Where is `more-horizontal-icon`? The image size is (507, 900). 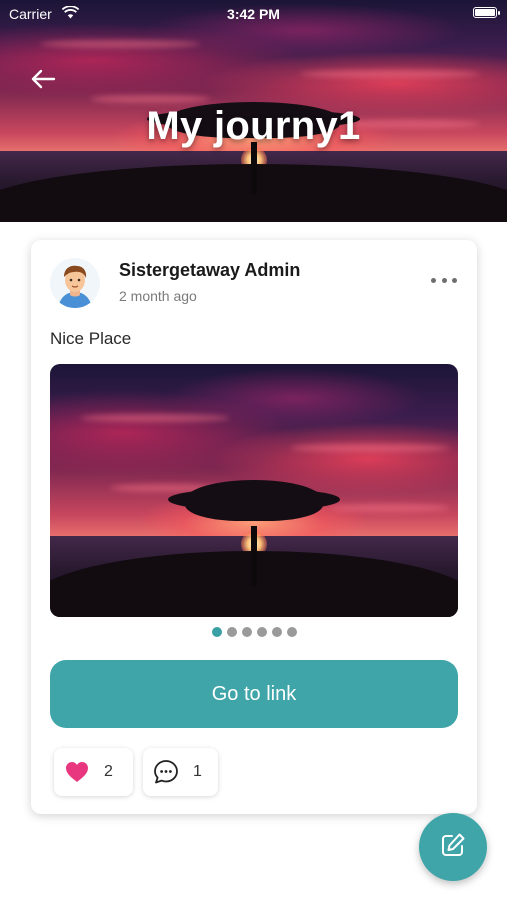 more-horizontal-icon is located at coordinates (433, 280).